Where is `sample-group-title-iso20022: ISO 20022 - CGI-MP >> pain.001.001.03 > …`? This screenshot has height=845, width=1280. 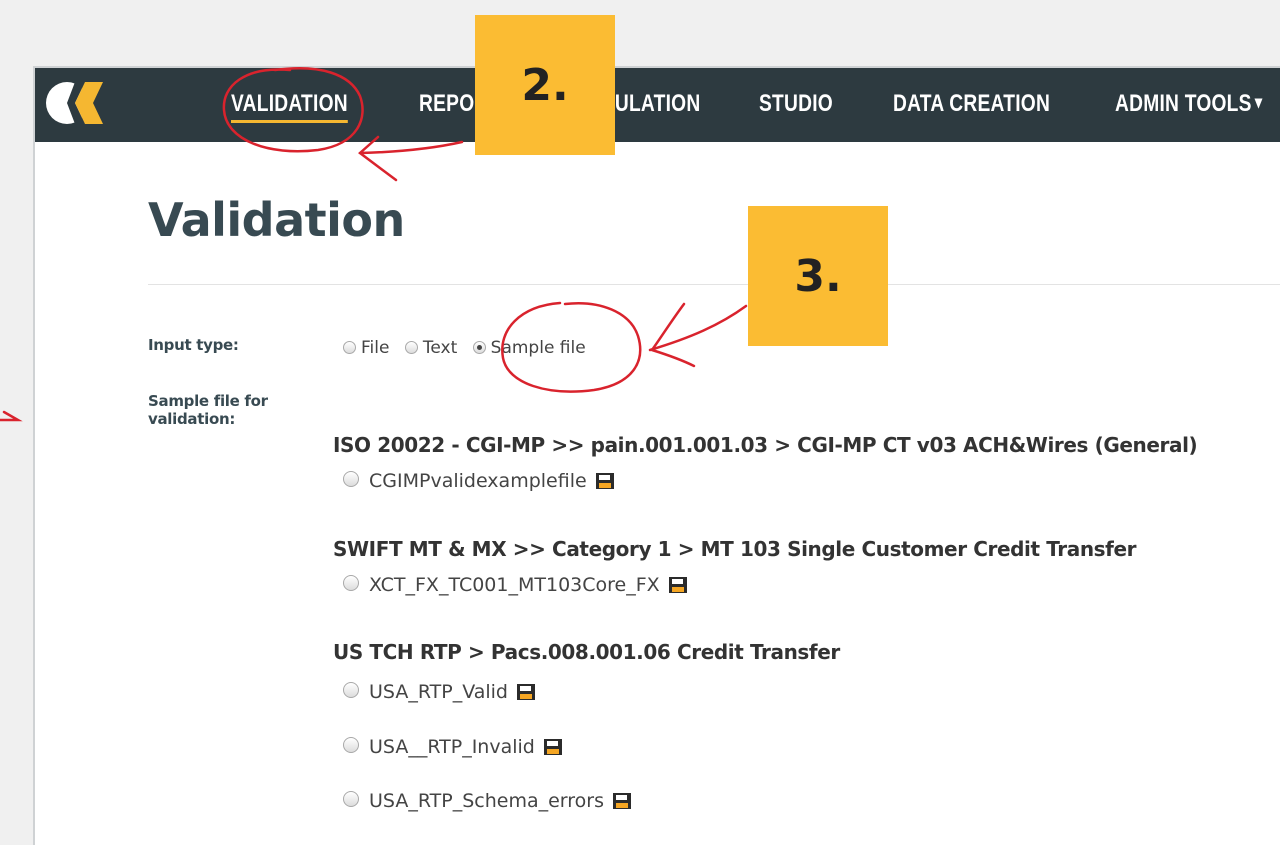
sample-group-title-iso20022: ISO 20022 - CGI-MP >> pain.001.001.03 > … is located at coordinates (765, 445).